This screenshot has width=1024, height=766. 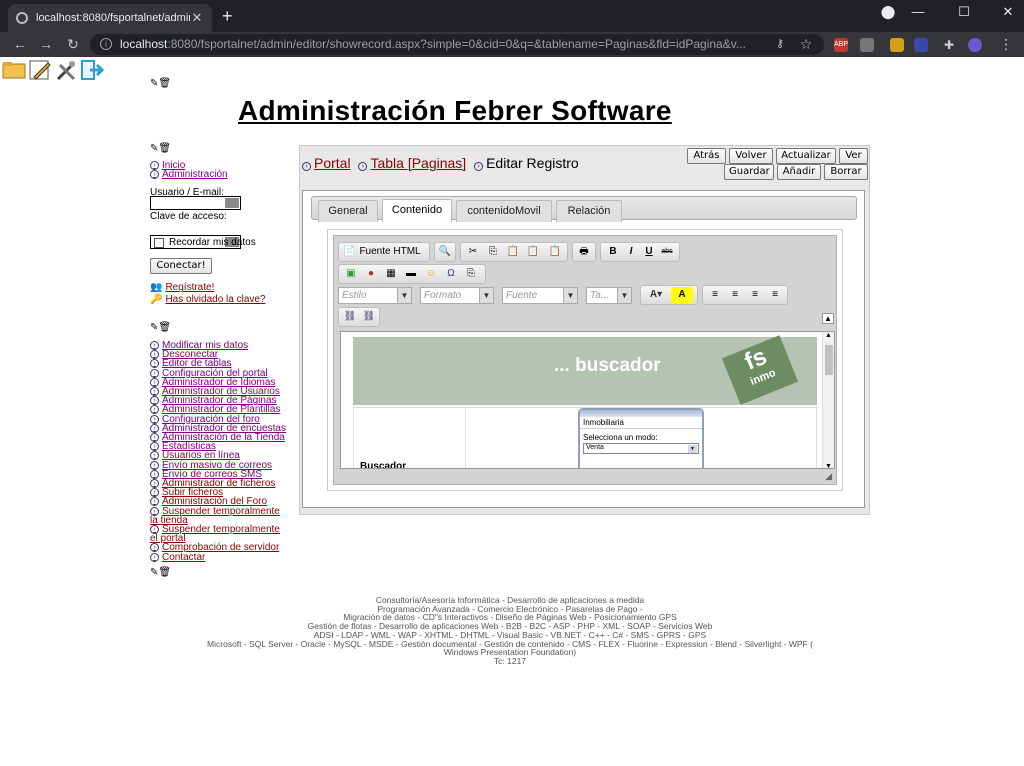 I want to click on scroll-thumb, so click(x=829, y=360).